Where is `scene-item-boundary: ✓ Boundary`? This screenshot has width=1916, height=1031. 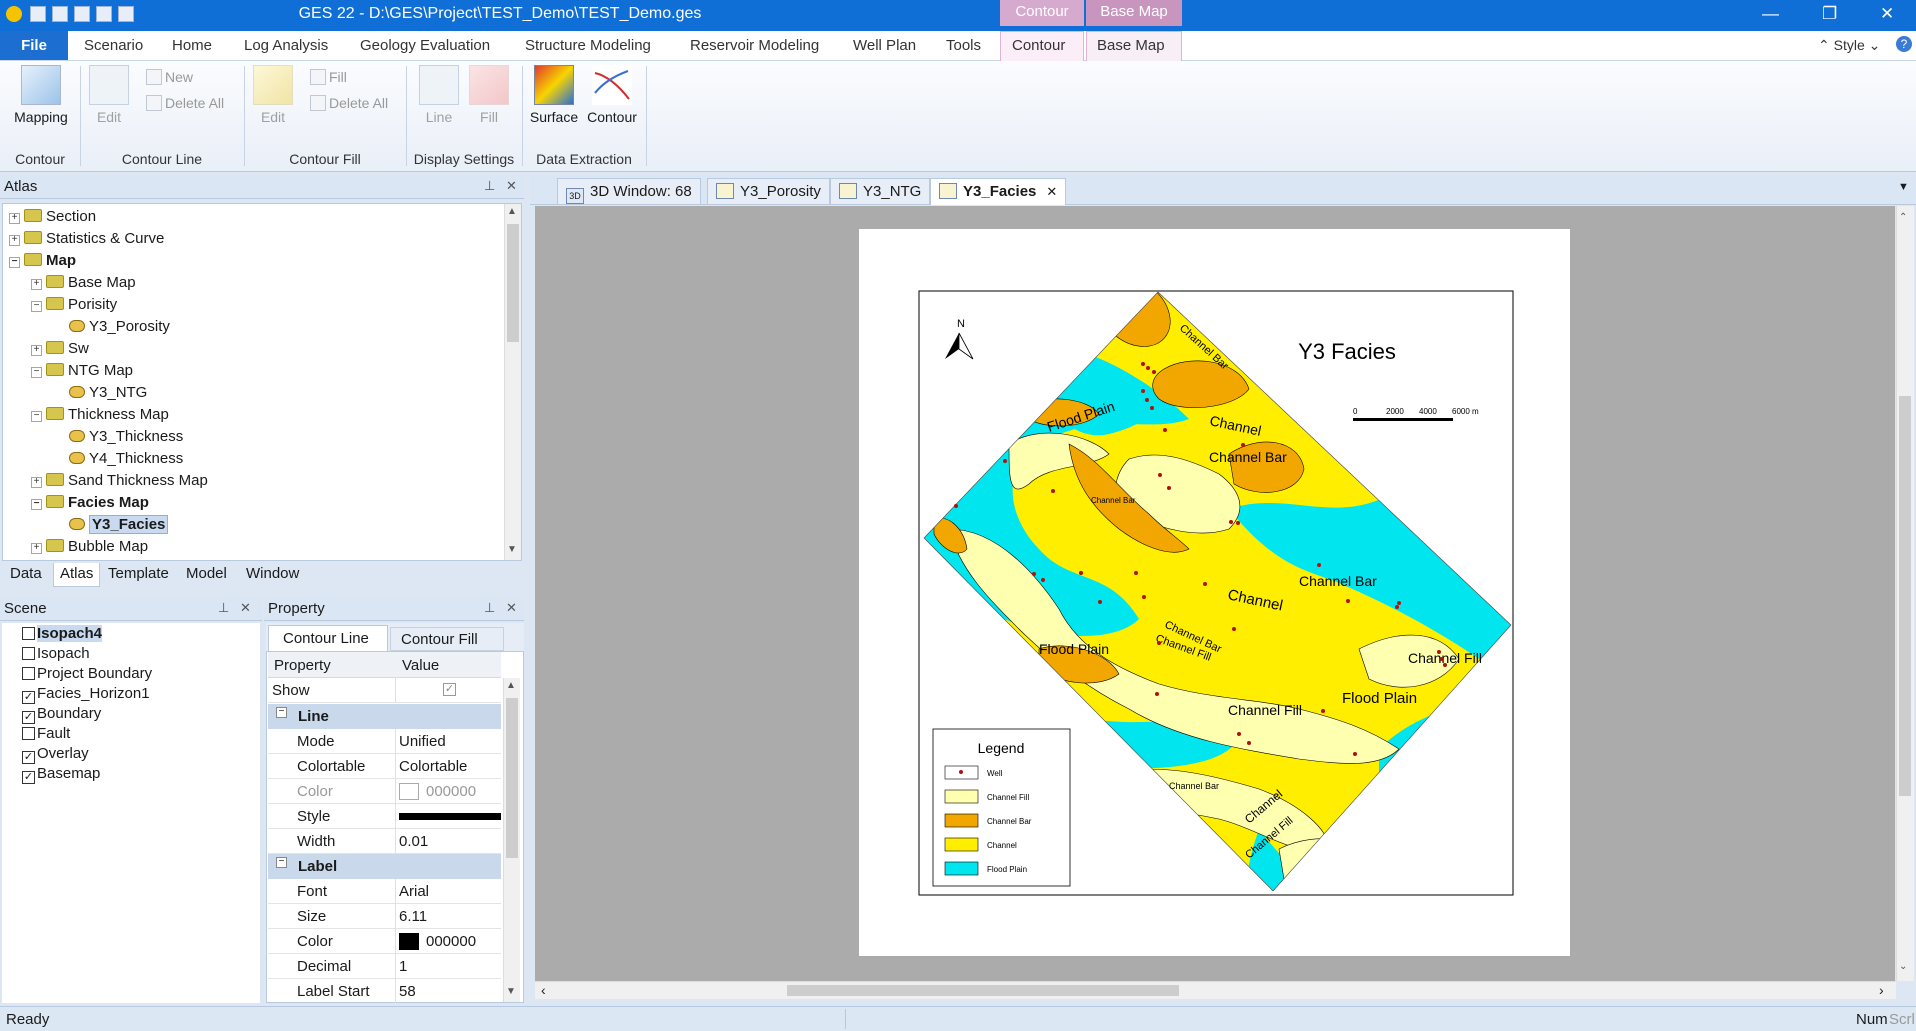
scene-item-boundary: ✓ Boundary is located at coordinates (61, 714).